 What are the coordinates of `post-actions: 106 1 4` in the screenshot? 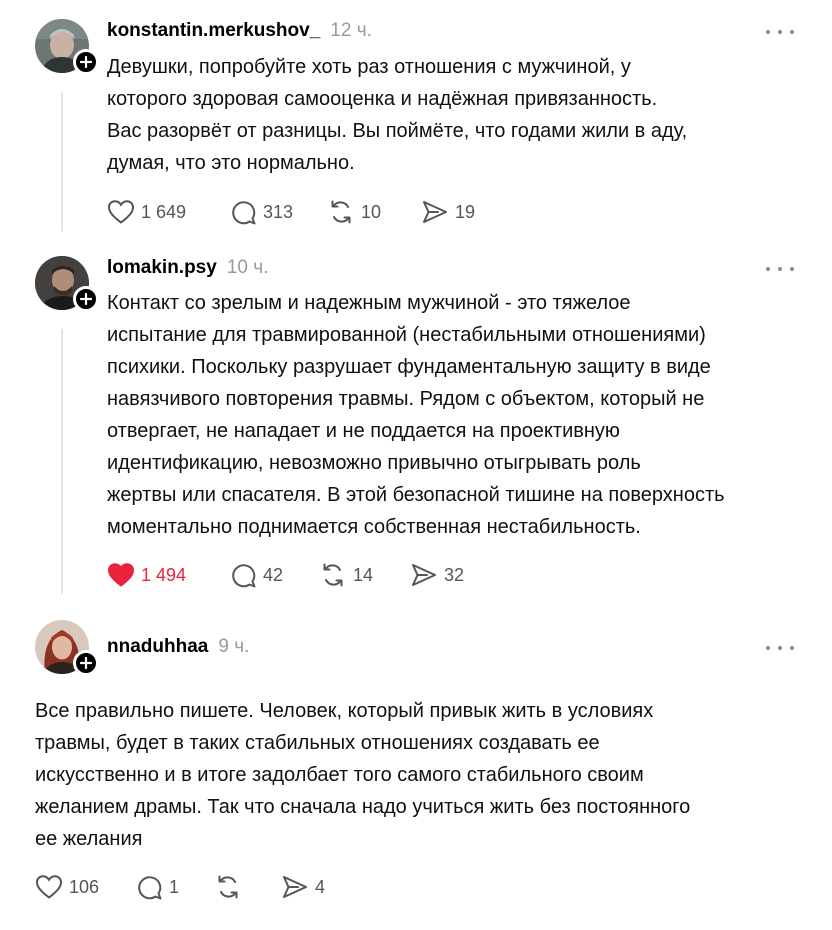 It's located at (180, 887).